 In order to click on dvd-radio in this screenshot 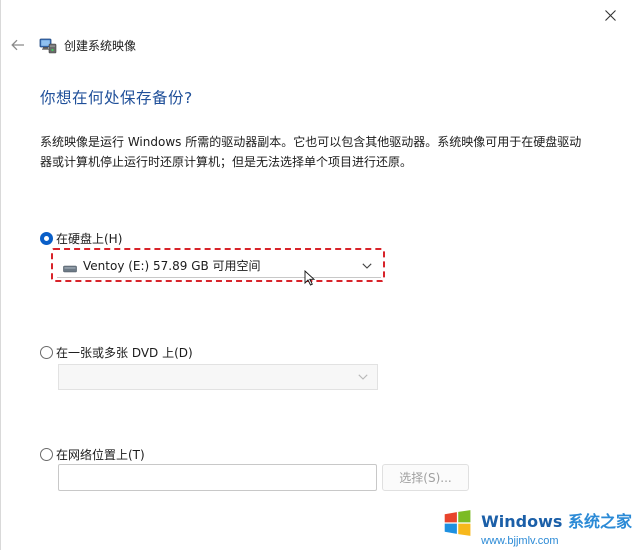, I will do `click(46, 352)`.